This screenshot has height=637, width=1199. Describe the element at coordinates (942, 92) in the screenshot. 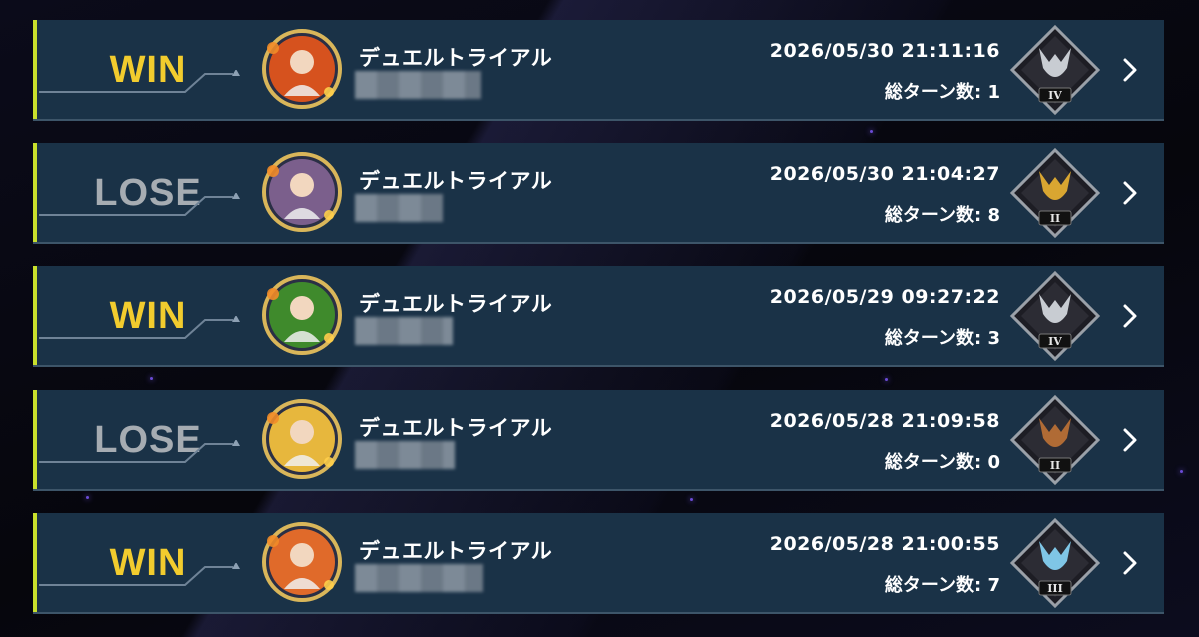

I see `total-turns: 総ターン数: 1` at that location.